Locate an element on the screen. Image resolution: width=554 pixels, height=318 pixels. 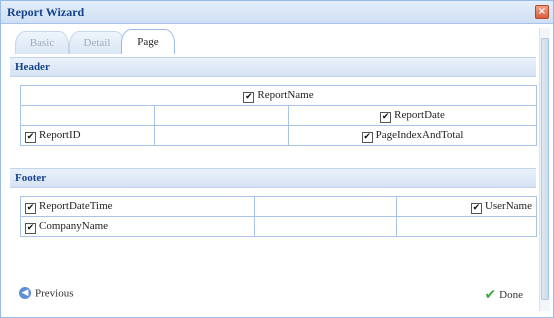
report-datetime-label: ReportDateTime is located at coordinates (76, 206).